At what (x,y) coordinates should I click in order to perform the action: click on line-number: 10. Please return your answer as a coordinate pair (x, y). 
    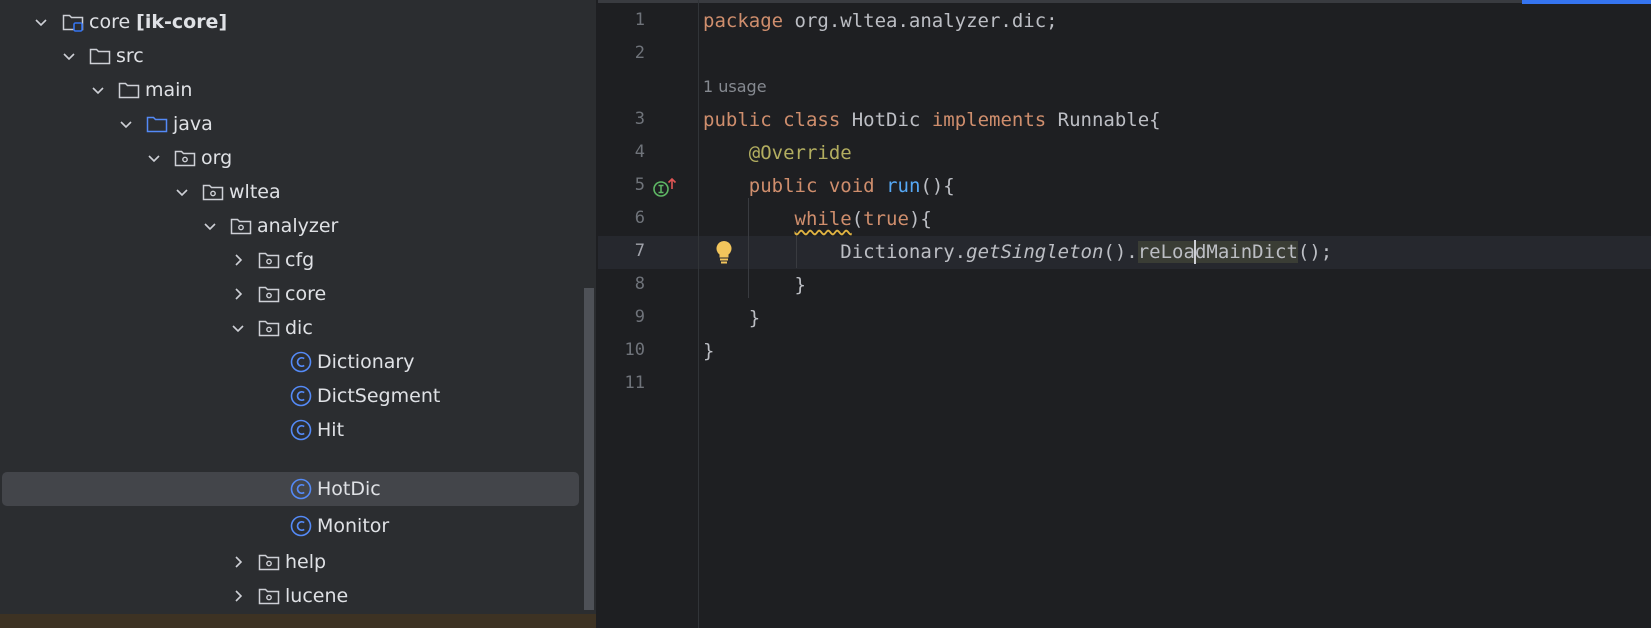
    Looking at the image, I should click on (621, 350).